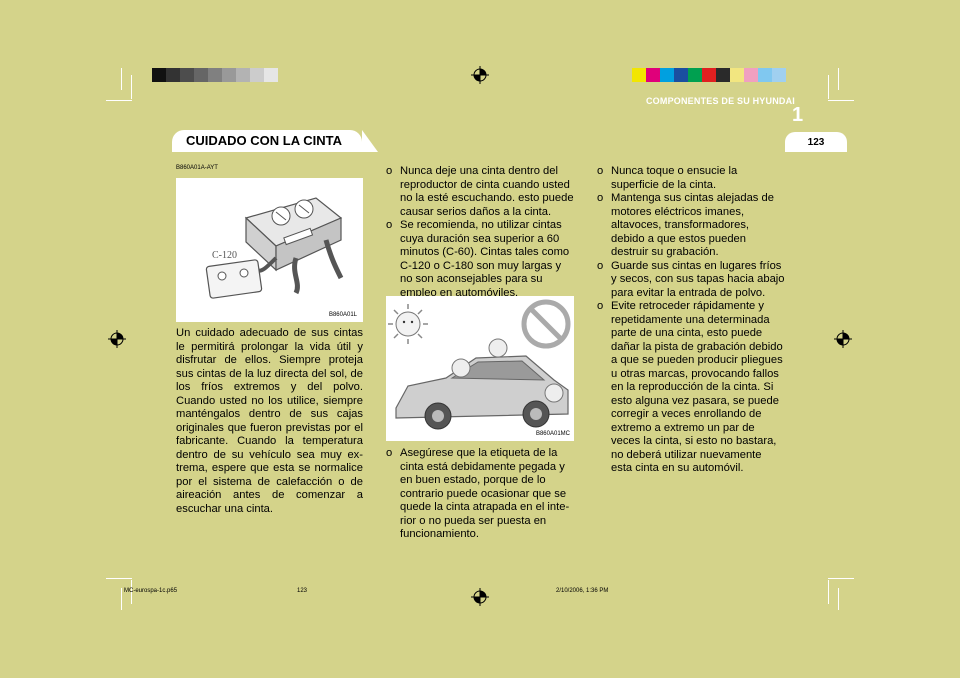 The image size is (960, 678). What do you see at coordinates (816, 142) in the screenshot?
I see `page-number-tab: 123` at bounding box center [816, 142].